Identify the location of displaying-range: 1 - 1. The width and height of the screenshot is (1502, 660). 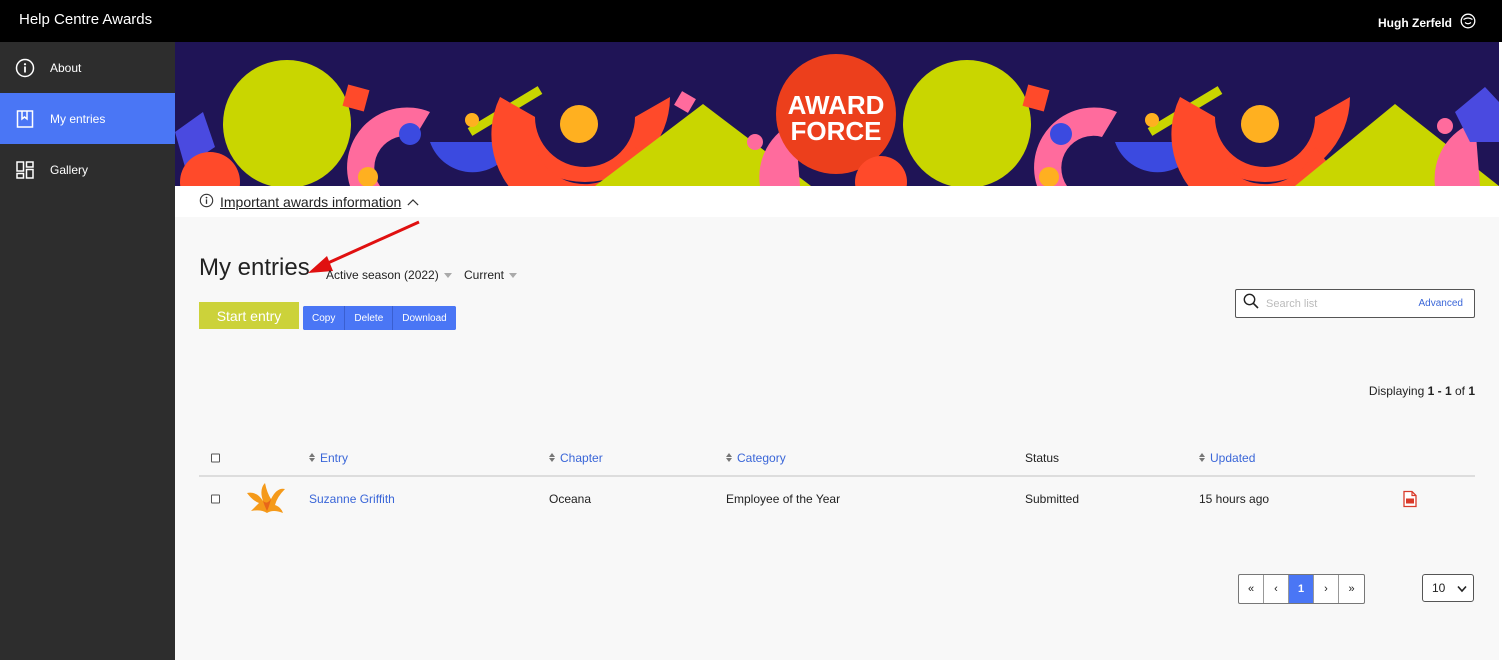
(1439, 391).